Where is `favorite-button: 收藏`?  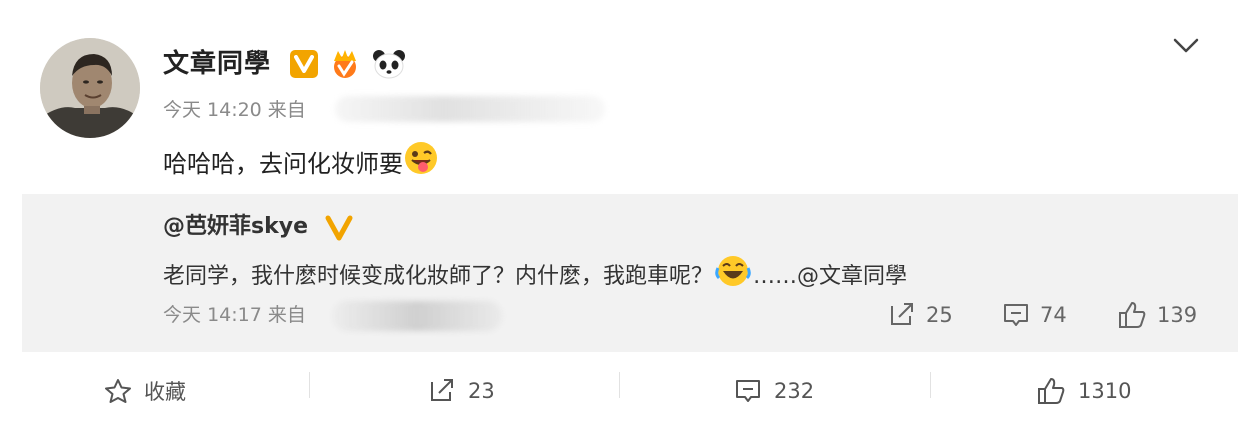
favorite-button: 收藏 is located at coordinates (145, 391).